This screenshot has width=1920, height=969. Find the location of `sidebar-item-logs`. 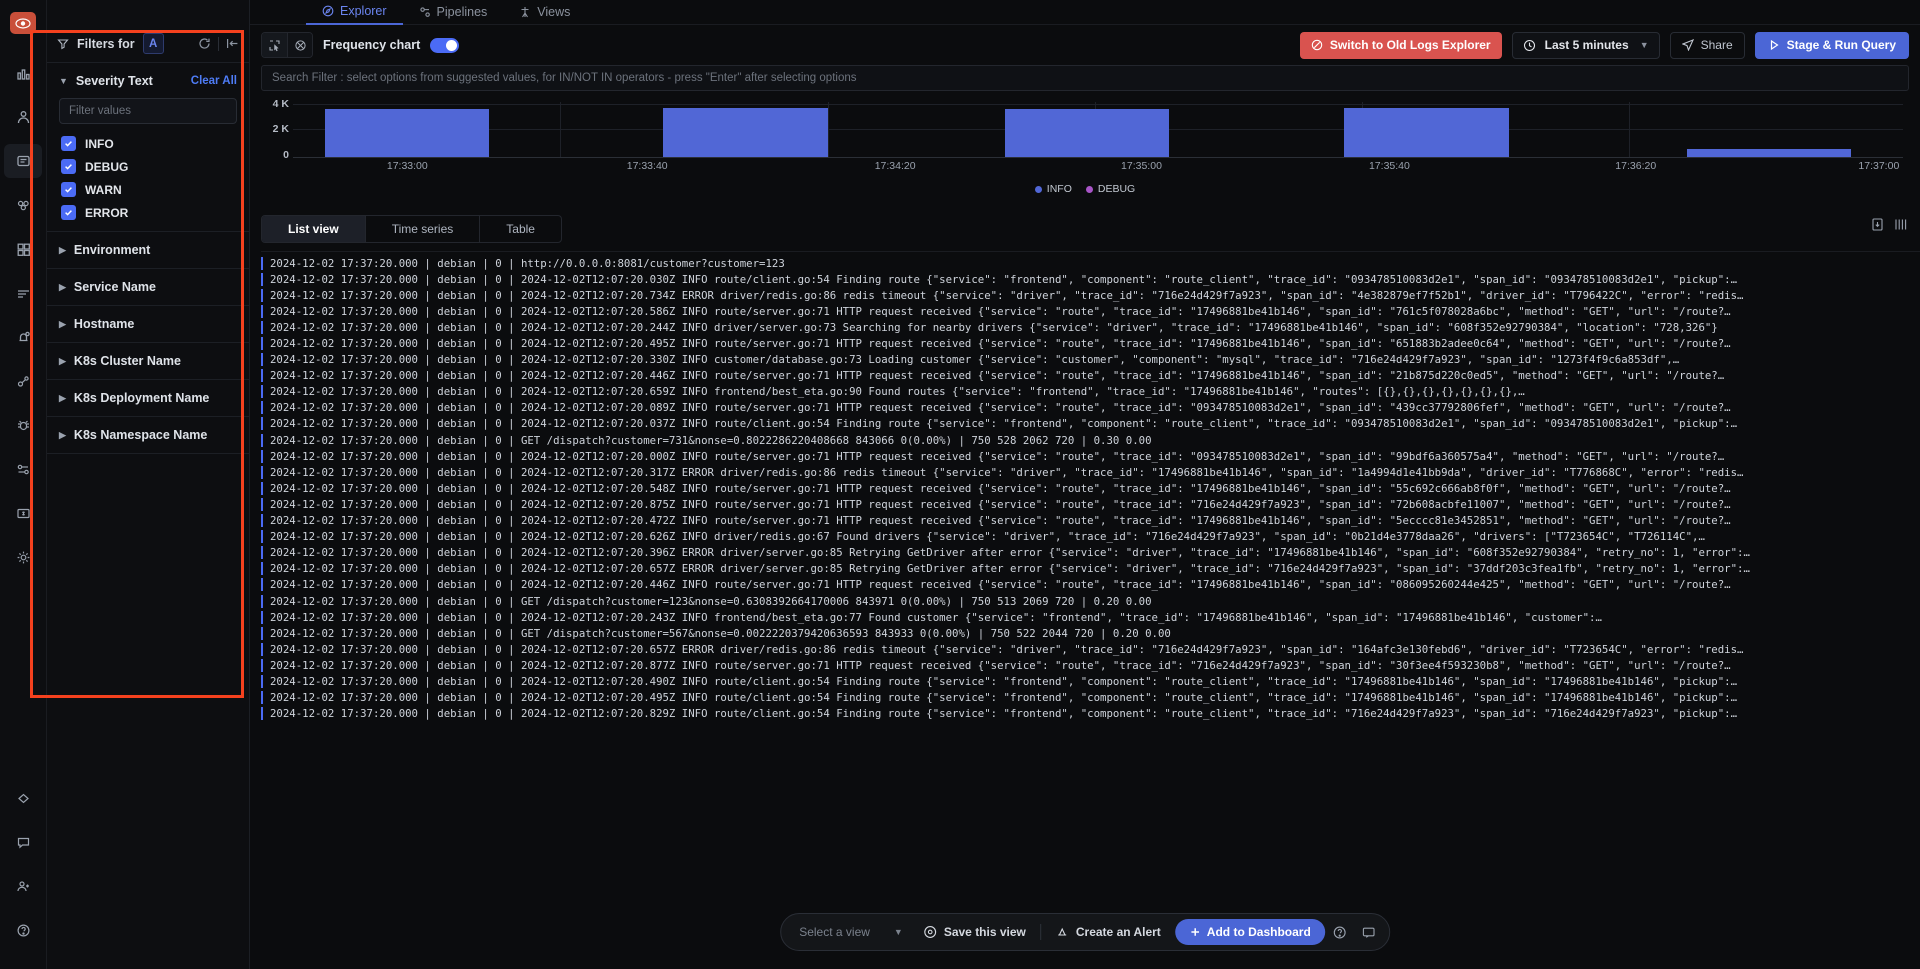

sidebar-item-logs is located at coordinates (23, 161).